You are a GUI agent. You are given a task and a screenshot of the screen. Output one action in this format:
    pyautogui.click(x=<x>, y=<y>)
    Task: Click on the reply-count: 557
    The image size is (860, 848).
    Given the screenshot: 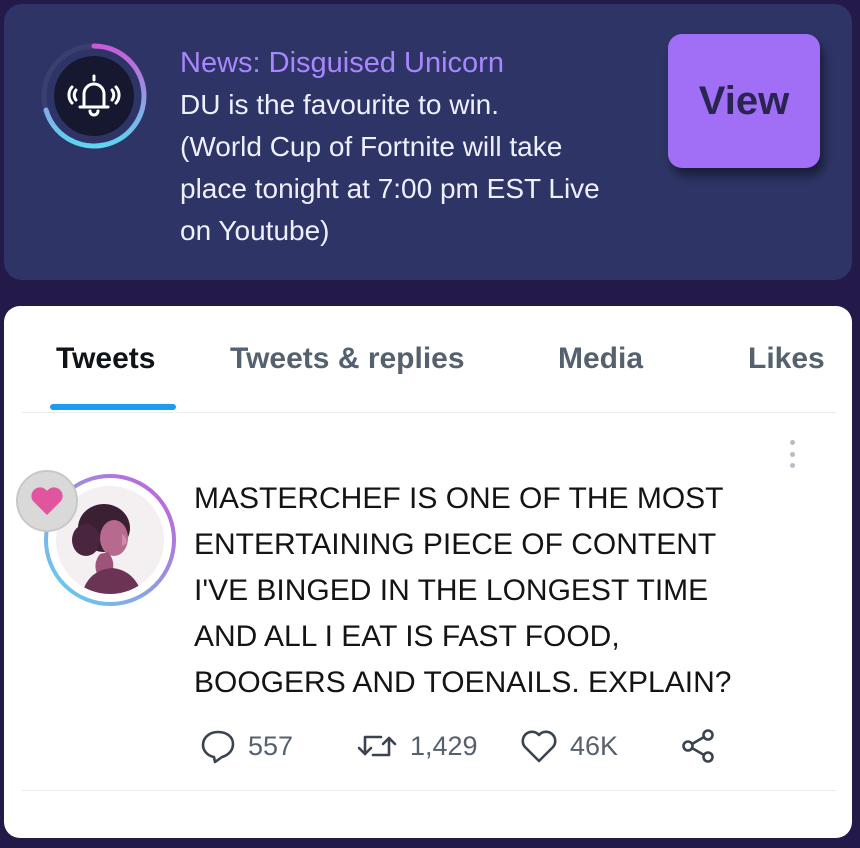 What is the action you would take?
    pyautogui.click(x=271, y=745)
    